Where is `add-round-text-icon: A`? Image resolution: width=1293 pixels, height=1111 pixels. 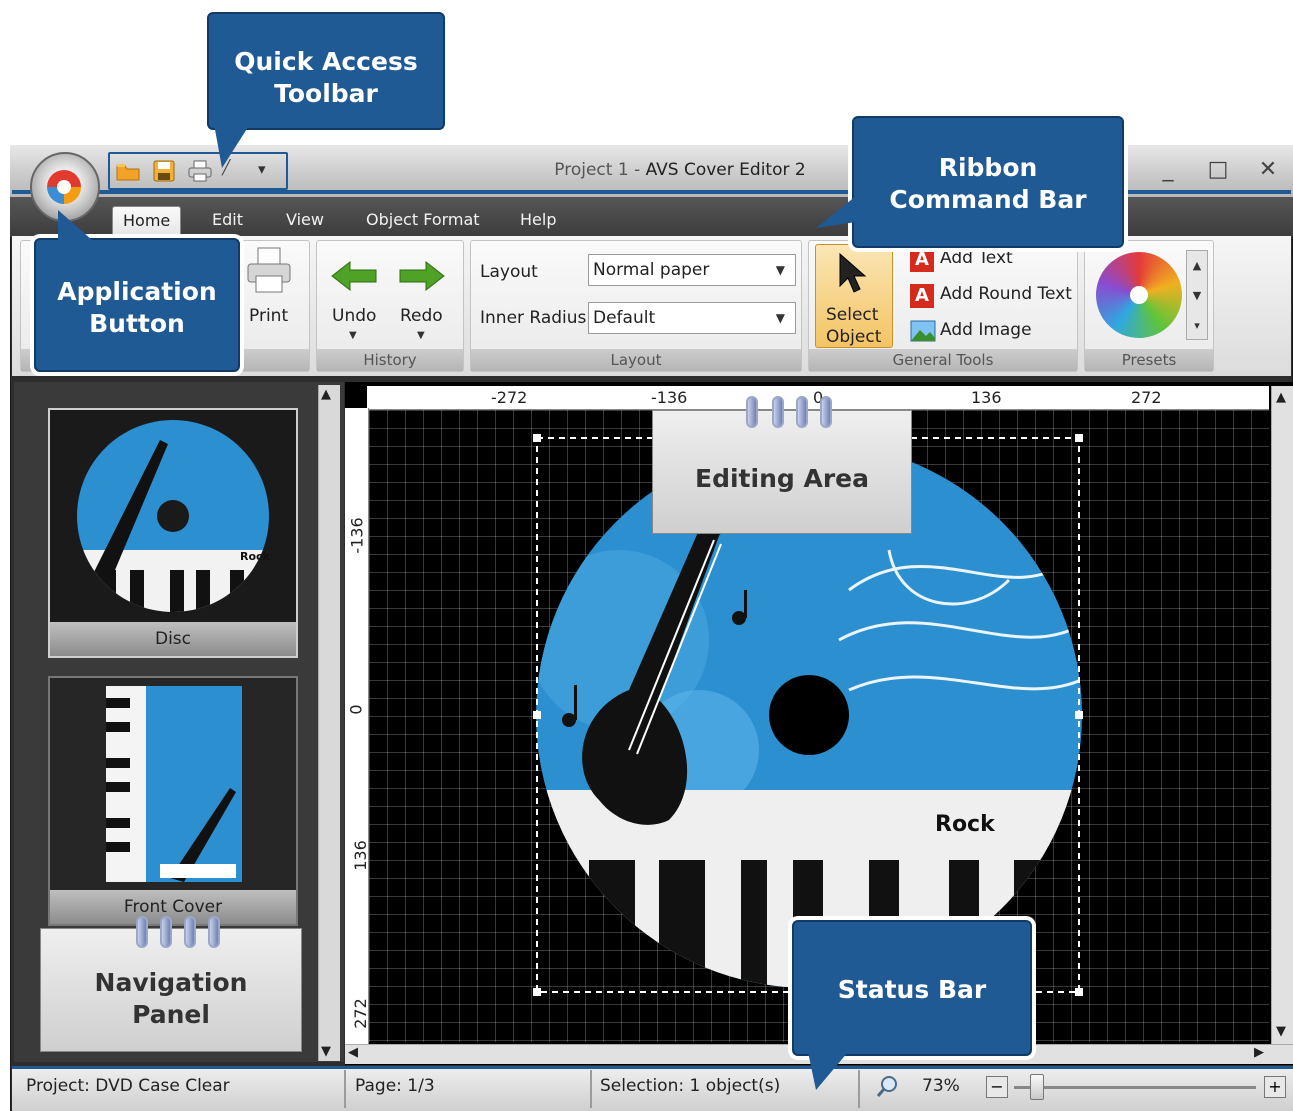
add-round-text-icon: A is located at coordinates (922, 296).